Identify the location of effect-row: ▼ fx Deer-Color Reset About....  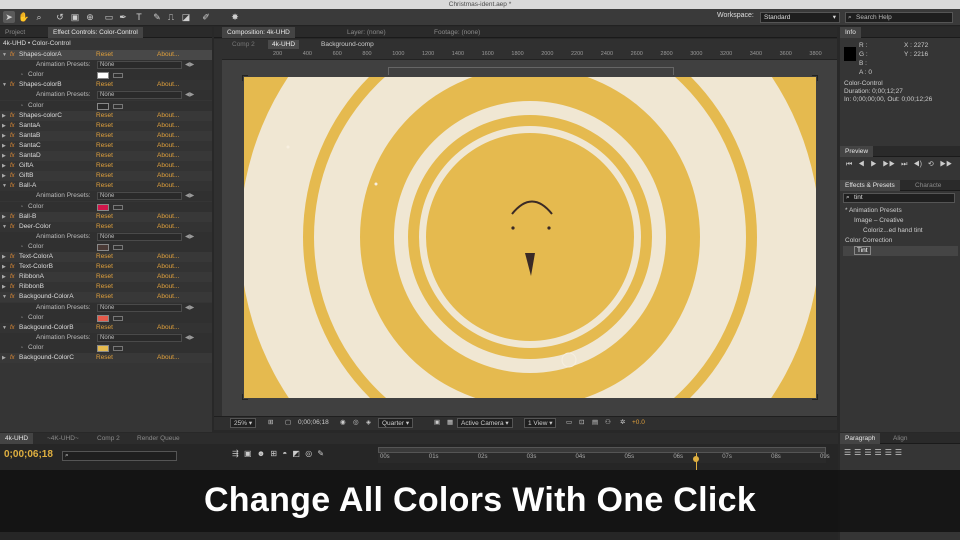
(106, 226).